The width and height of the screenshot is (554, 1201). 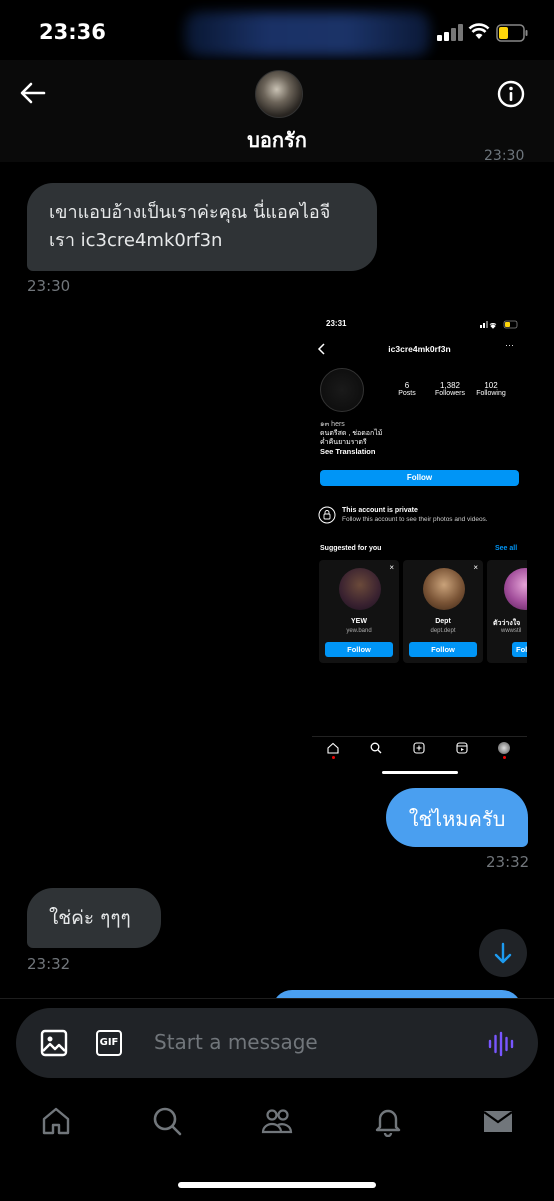 What do you see at coordinates (351, 548) in the screenshot?
I see `ig-suggested-title: Suggested for you` at bounding box center [351, 548].